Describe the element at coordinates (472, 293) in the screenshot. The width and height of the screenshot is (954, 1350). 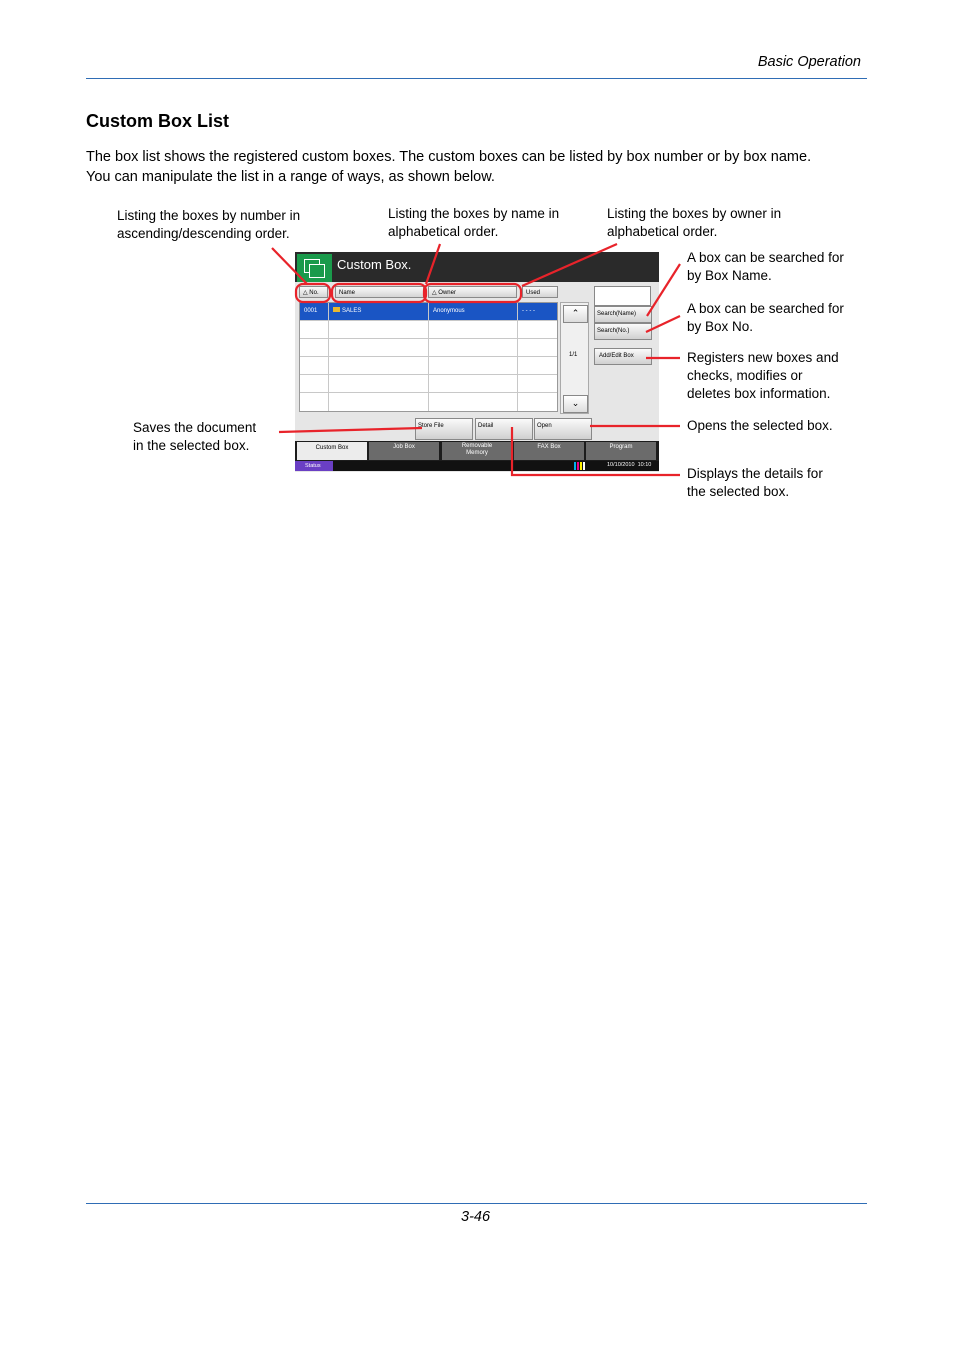
I see `highlight-owner` at that location.